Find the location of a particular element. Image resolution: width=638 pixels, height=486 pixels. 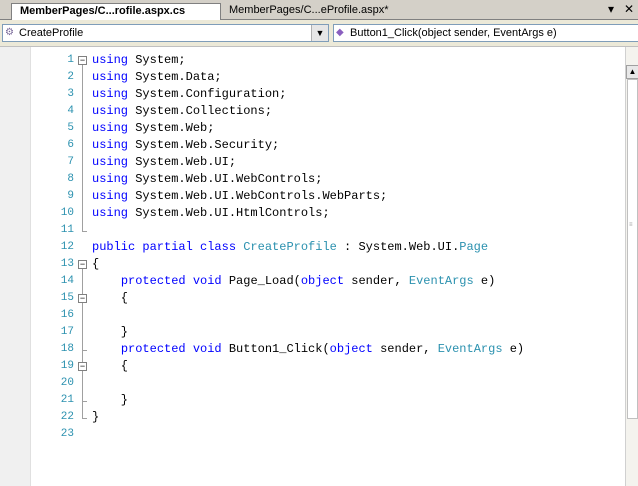

code-line: 6 using System.Web.Security; is located at coordinates (312, 145).